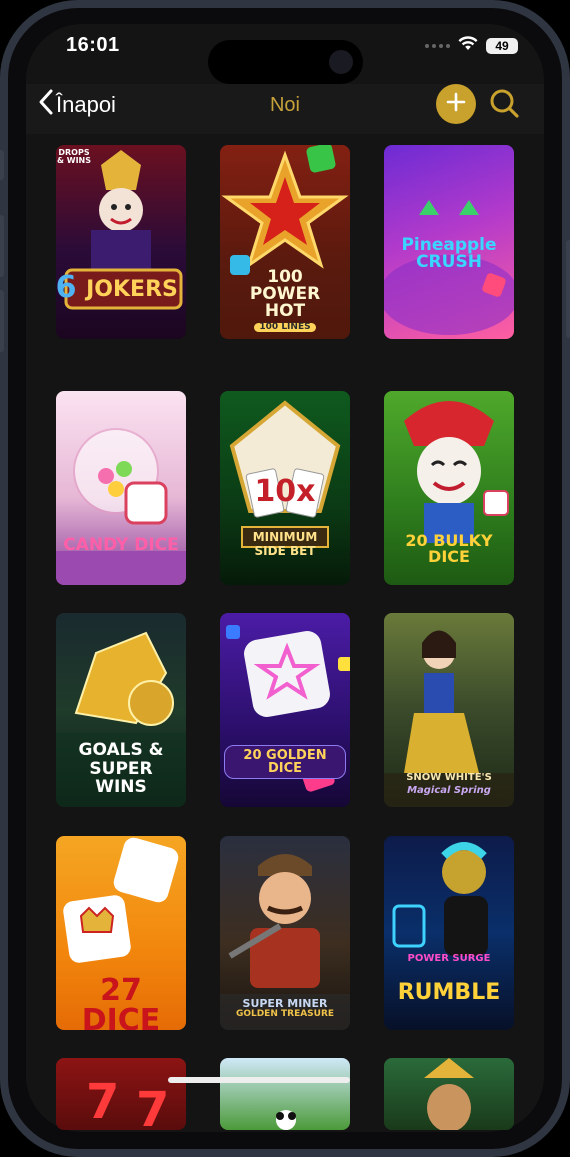  Describe the element at coordinates (449, 933) in the screenshot. I see `game-tile-lucky-rumble: POWER SURGE RUMBLE` at that location.